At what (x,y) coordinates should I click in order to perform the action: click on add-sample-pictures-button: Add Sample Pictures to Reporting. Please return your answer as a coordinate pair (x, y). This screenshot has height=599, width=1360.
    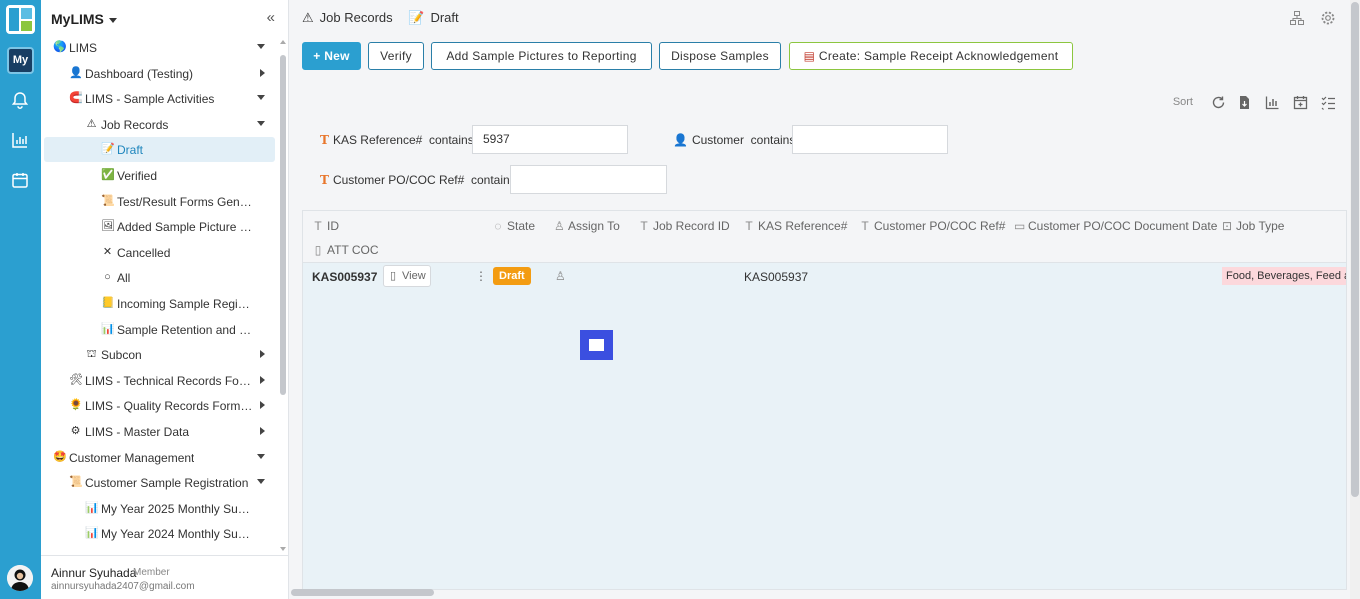
    Looking at the image, I should click on (541, 56).